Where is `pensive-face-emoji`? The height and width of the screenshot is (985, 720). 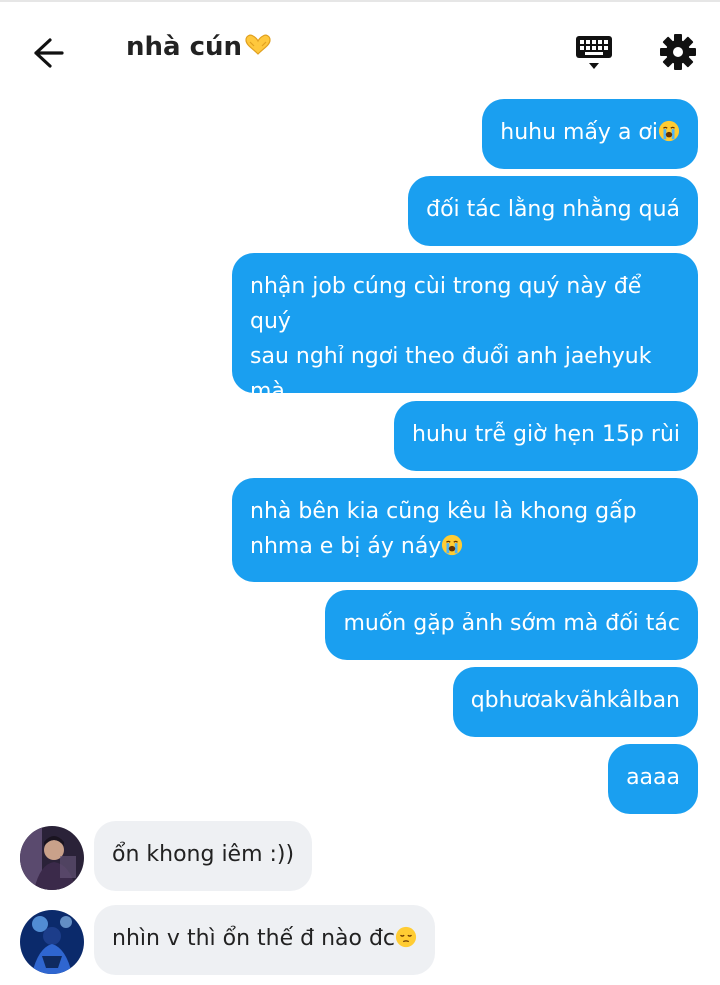
pensive-face-emoji is located at coordinates (406, 937).